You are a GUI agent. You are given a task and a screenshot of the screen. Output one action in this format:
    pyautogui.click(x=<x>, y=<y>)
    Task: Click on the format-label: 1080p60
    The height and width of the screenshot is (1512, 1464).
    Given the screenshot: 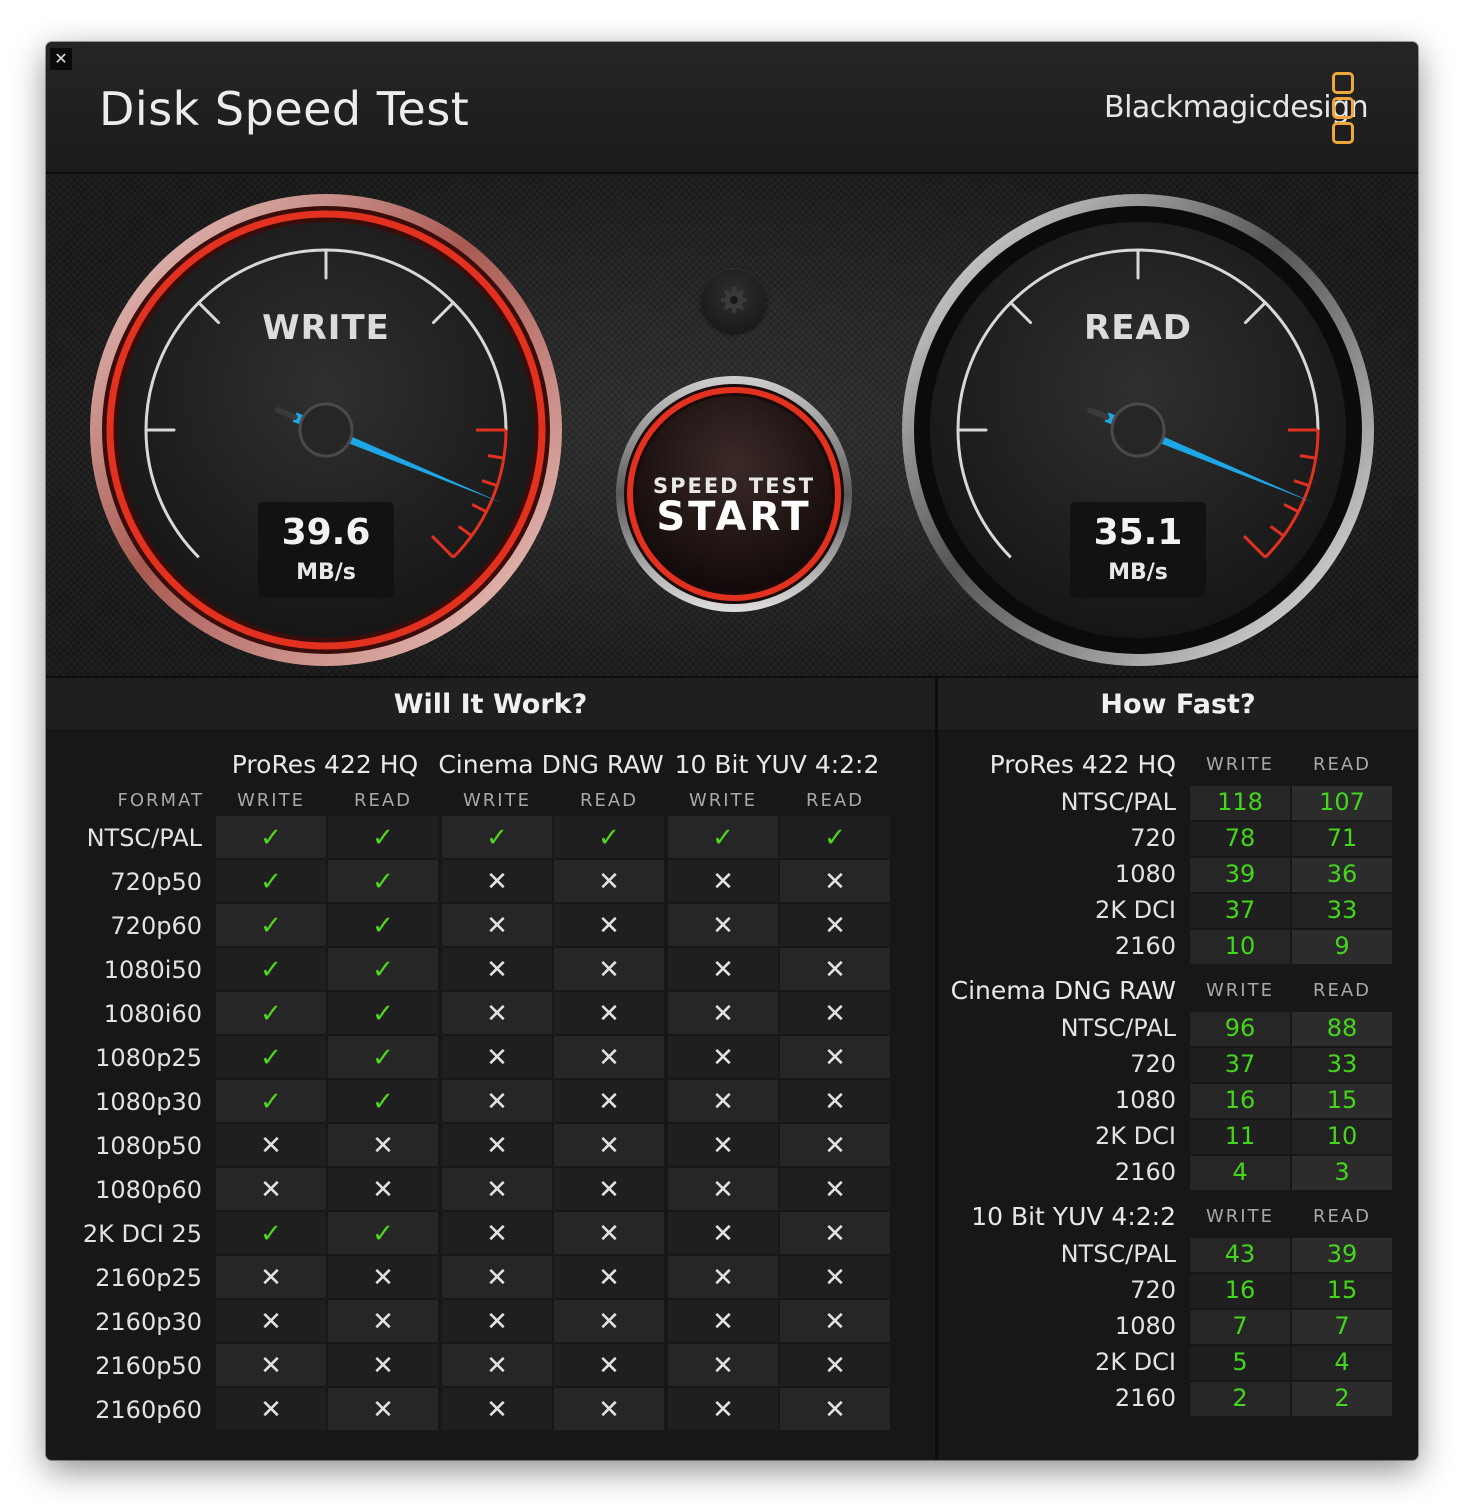 What is the action you would take?
    pyautogui.click(x=148, y=1190)
    